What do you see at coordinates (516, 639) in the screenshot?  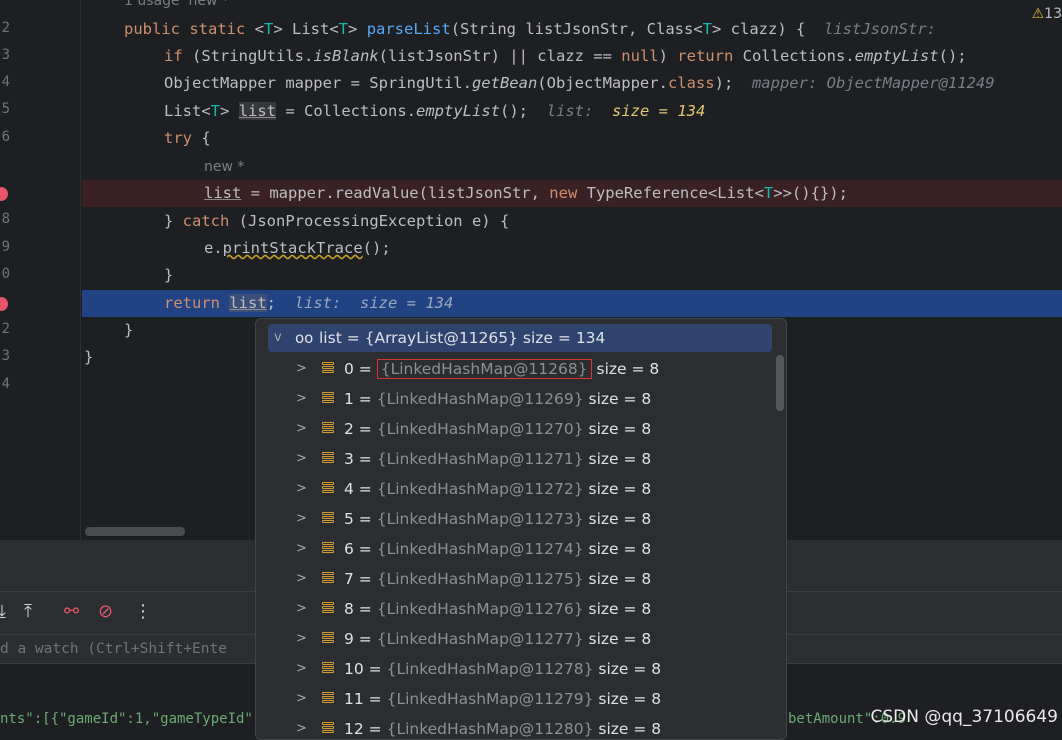 I see `variable-row: >9 = {LinkedHashMap@11277} size = 8` at bounding box center [516, 639].